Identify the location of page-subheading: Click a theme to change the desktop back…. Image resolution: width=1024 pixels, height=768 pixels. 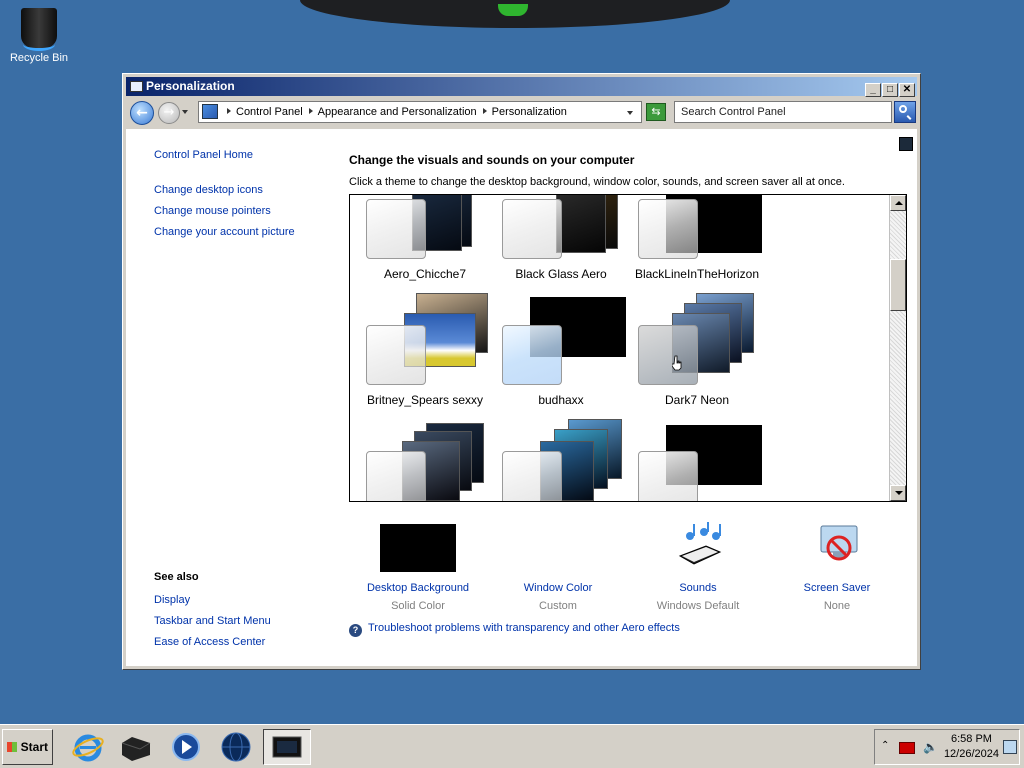
(597, 182).